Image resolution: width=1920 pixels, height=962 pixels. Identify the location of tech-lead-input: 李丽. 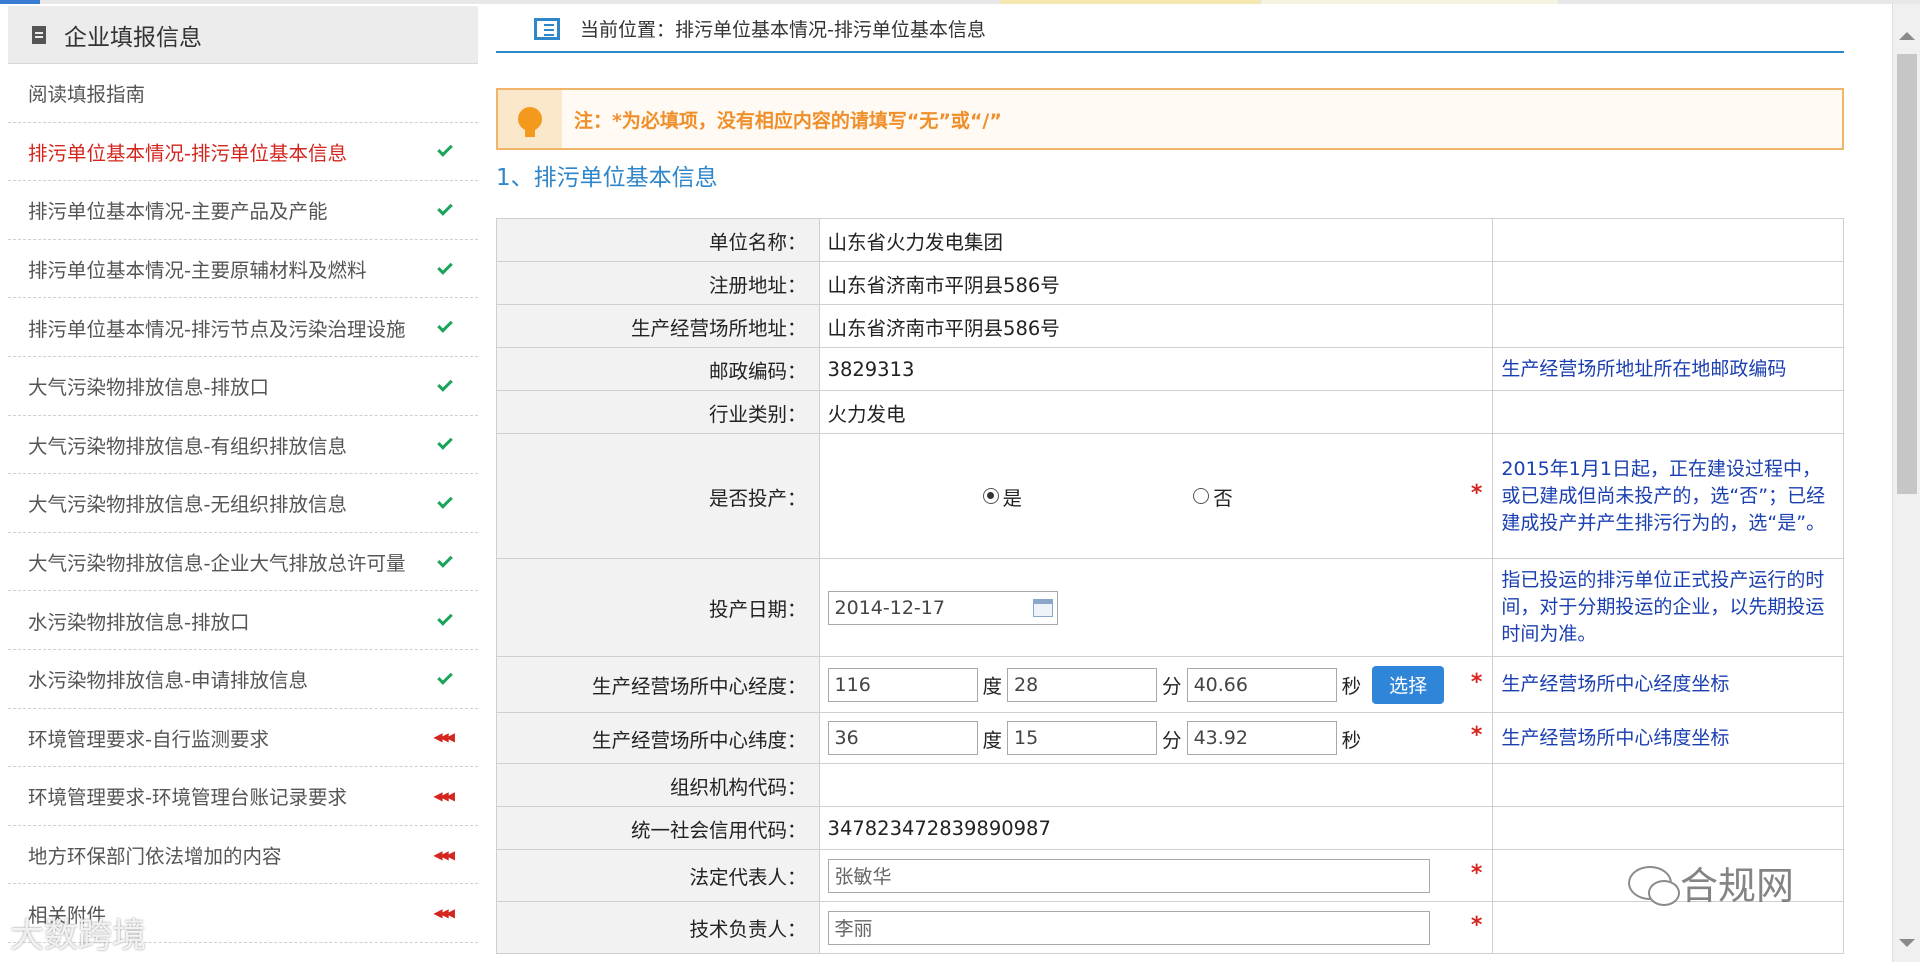
(1128, 927).